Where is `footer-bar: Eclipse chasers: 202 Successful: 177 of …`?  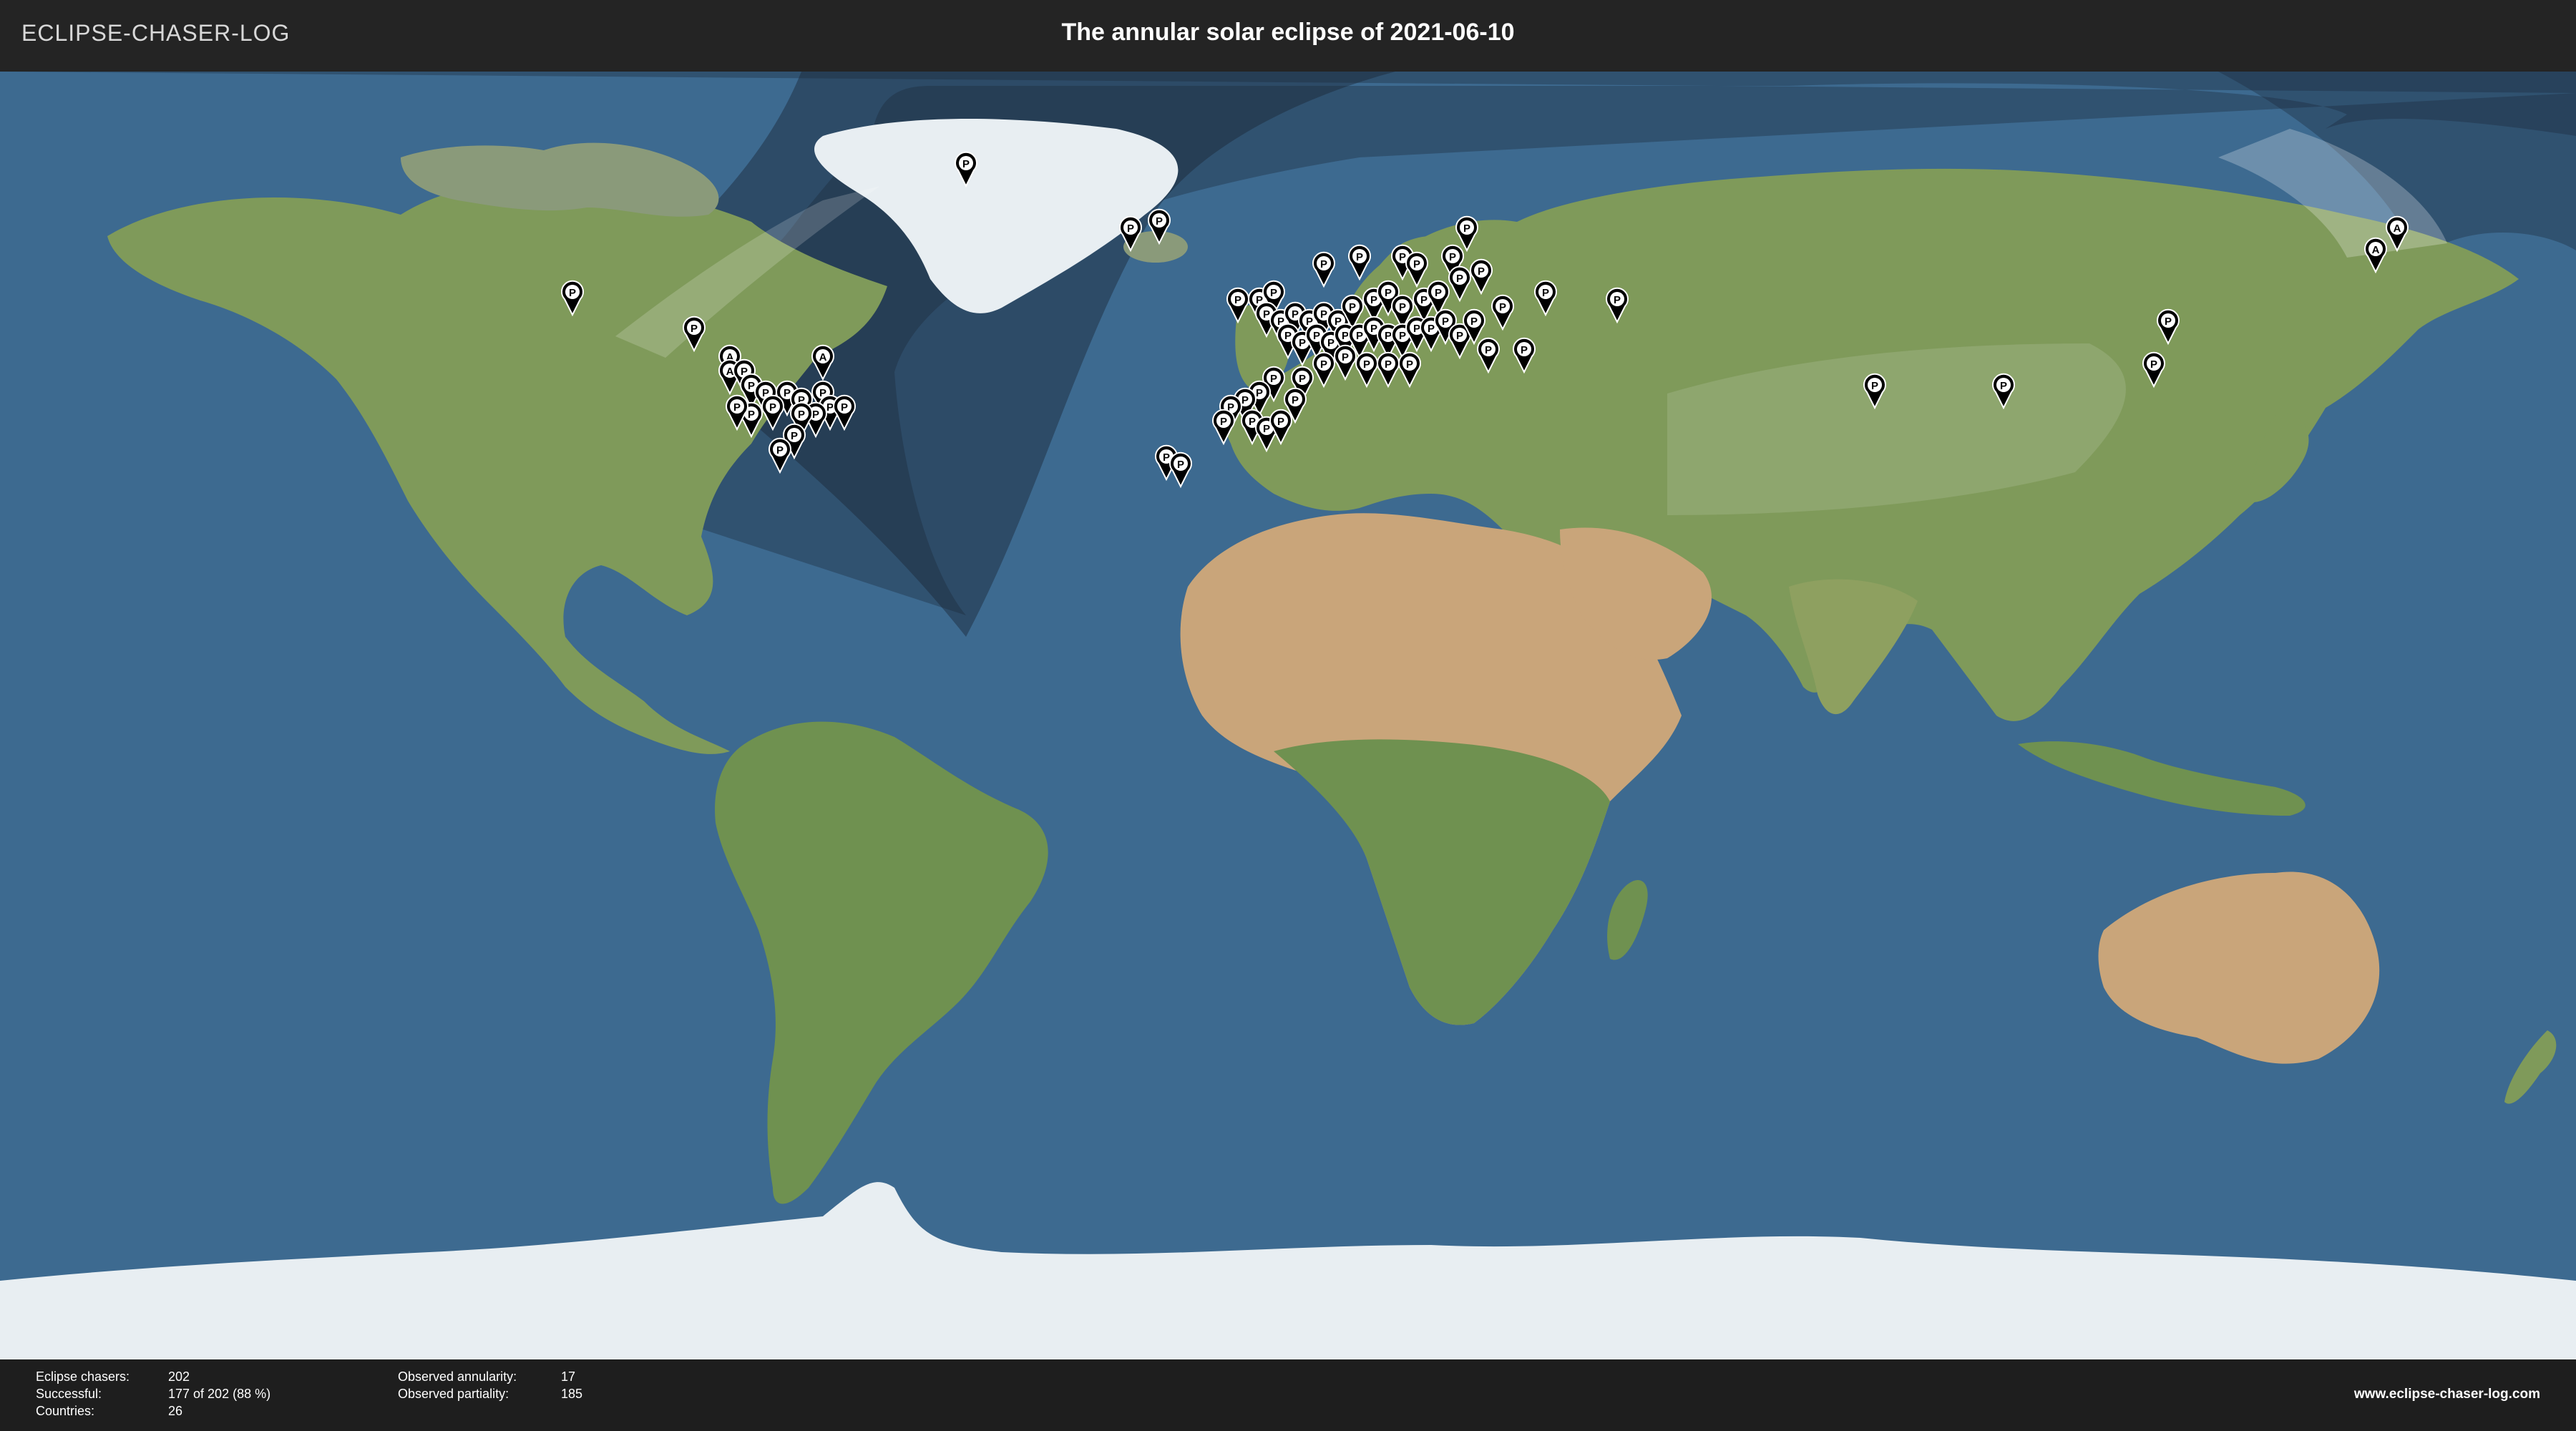
footer-bar: Eclipse chasers: 202 Successful: 177 of … is located at coordinates (1288, 1395).